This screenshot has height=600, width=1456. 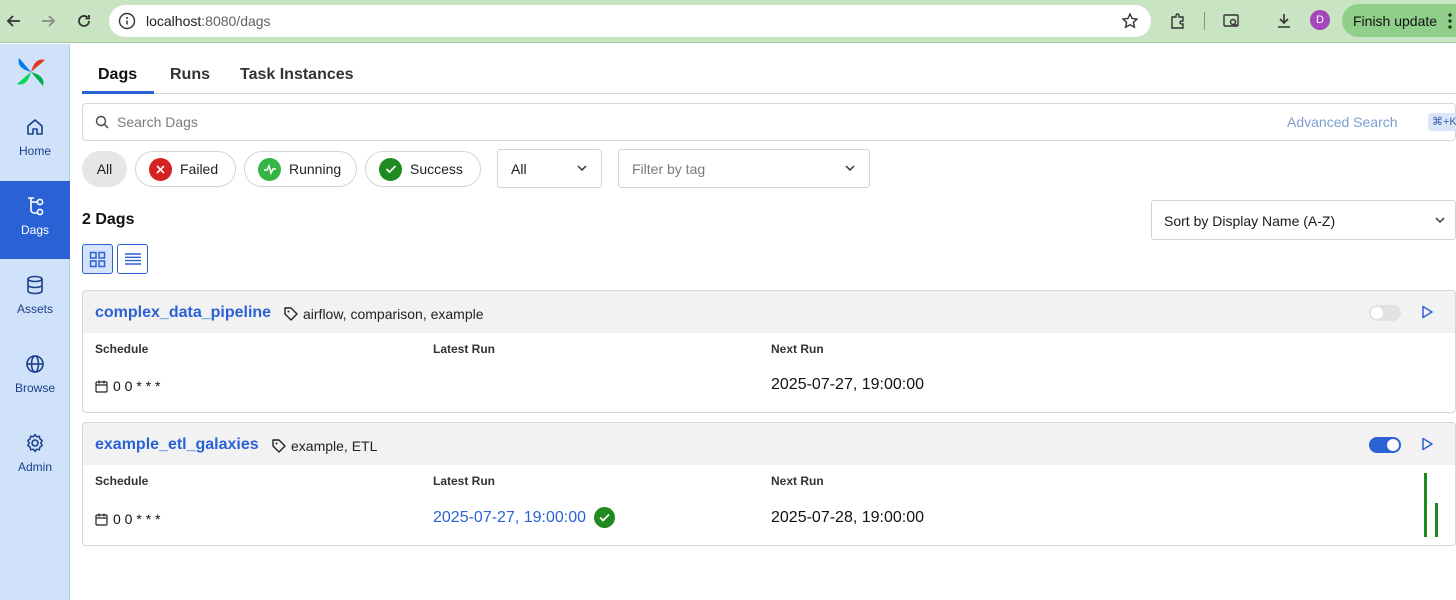 I want to click on filter-label: Running, so click(x=315, y=169).